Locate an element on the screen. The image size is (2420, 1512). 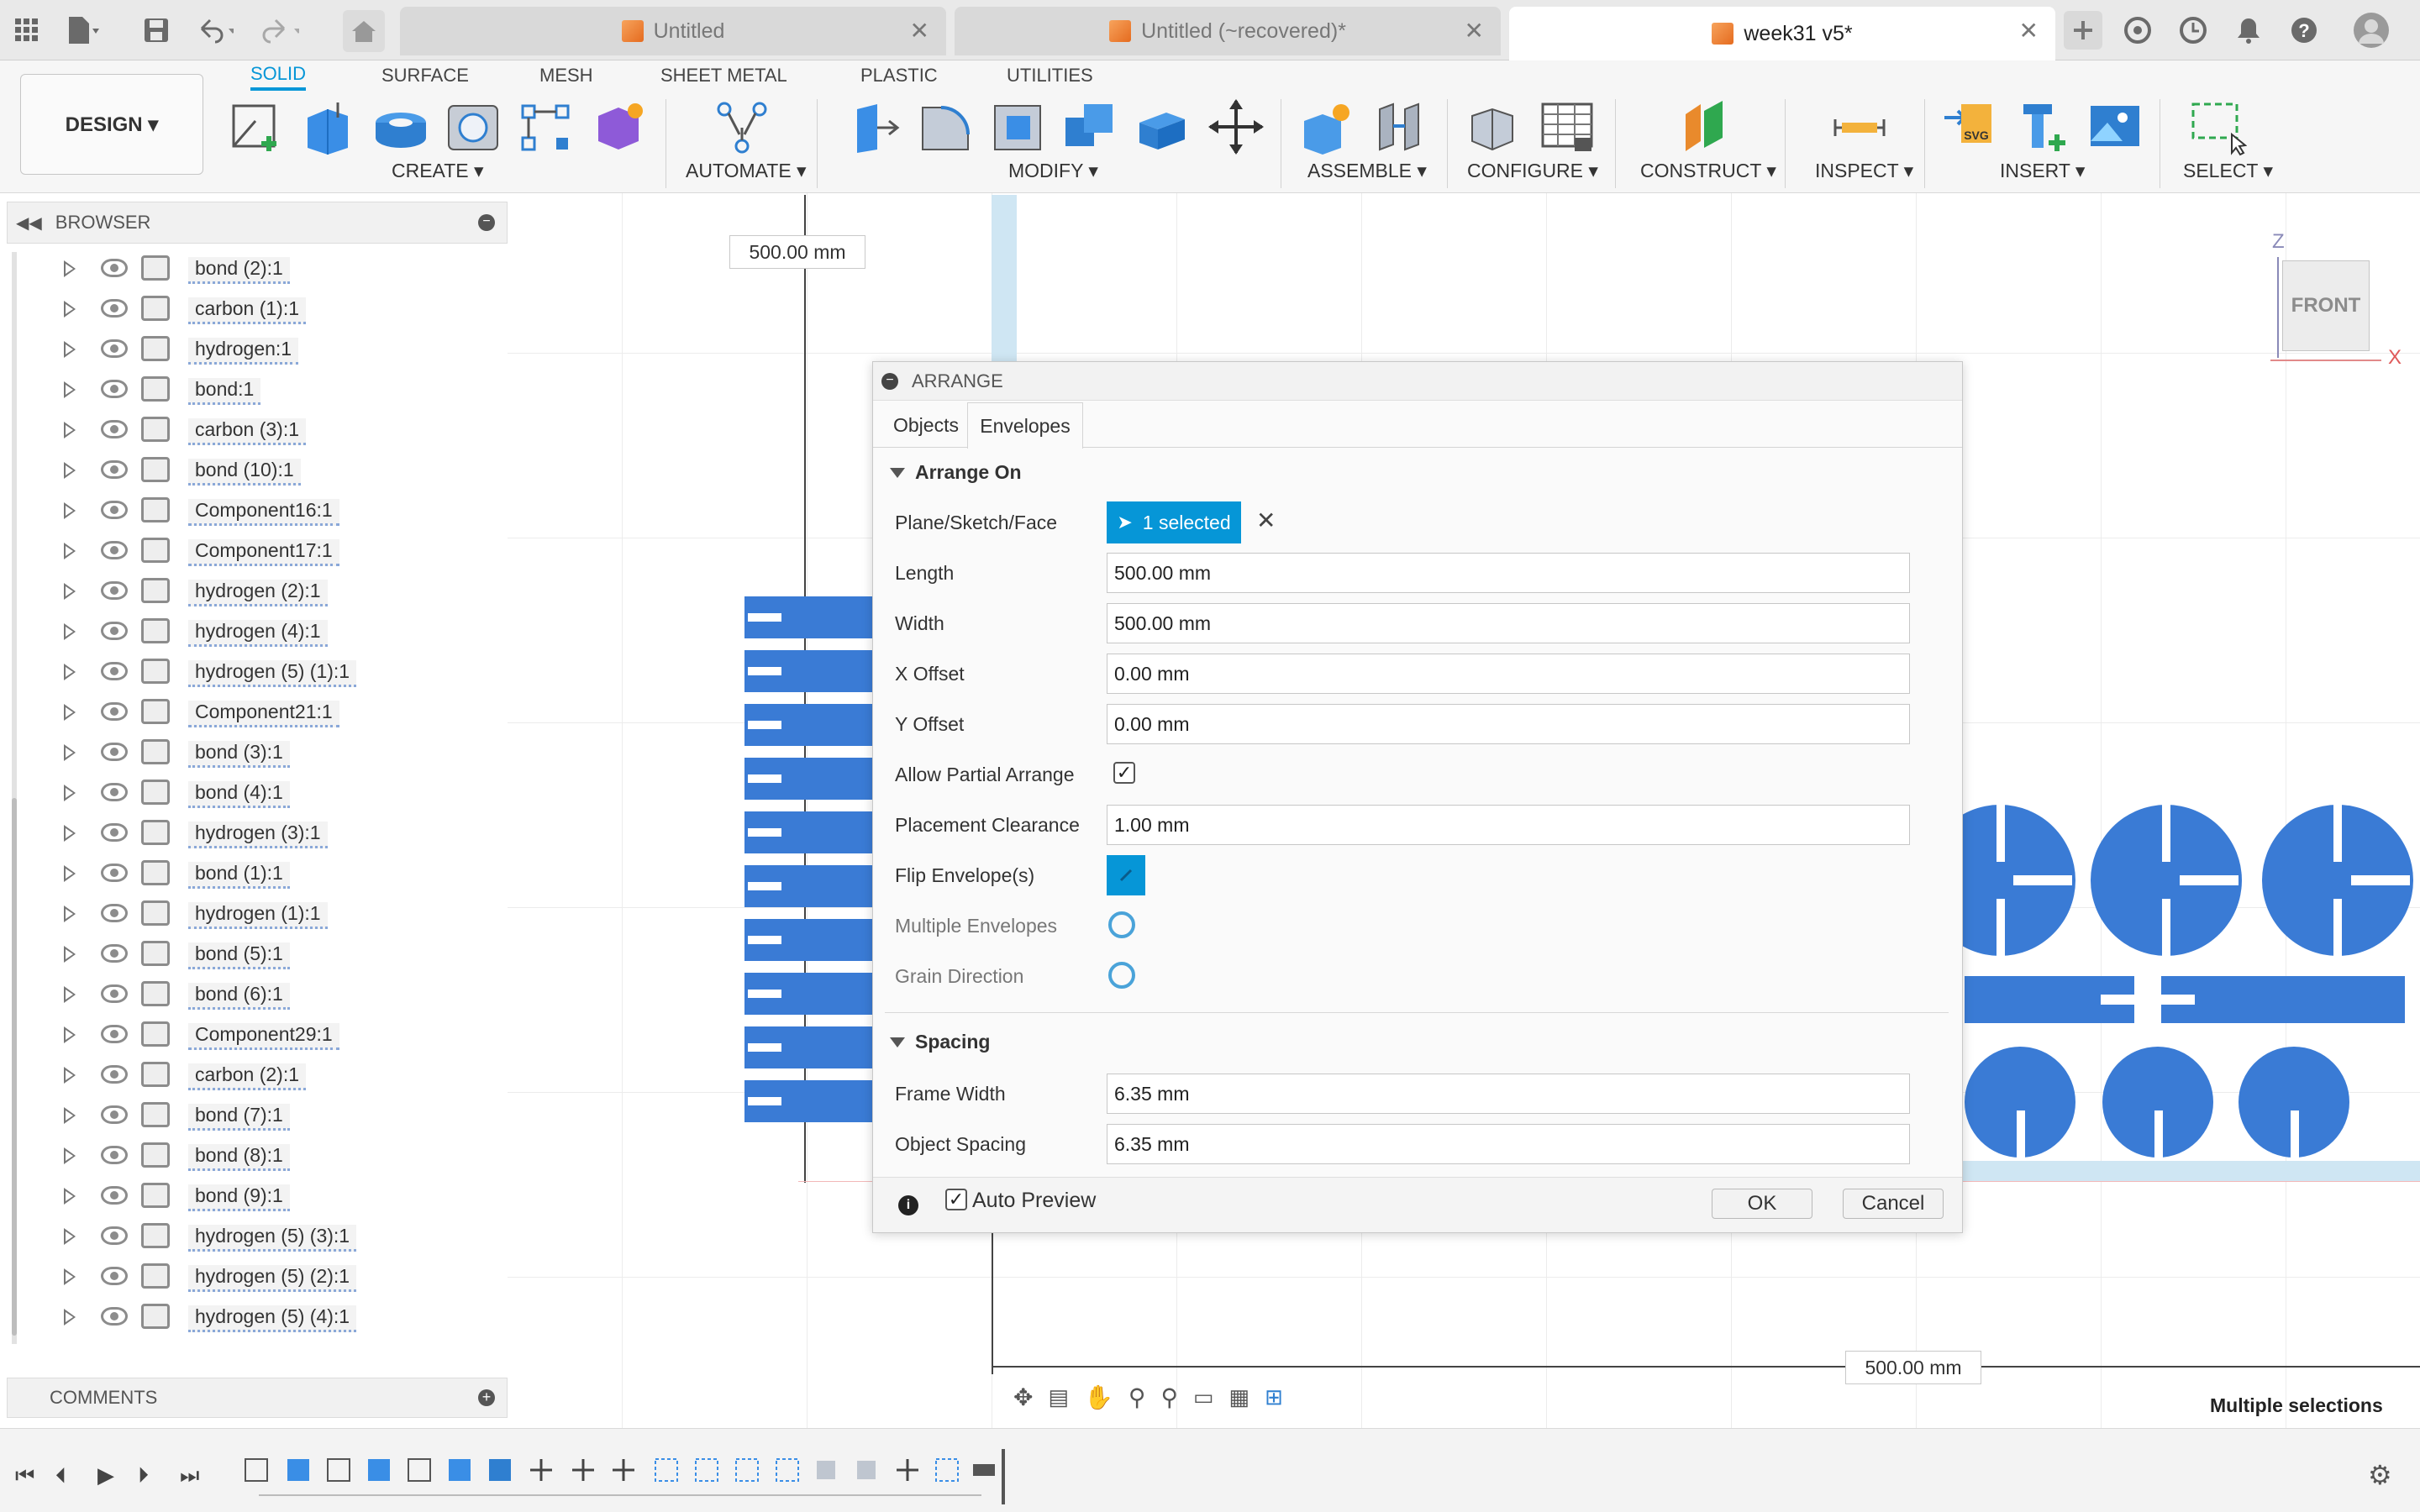
play-icon: ▶ is located at coordinates (105, 1475).